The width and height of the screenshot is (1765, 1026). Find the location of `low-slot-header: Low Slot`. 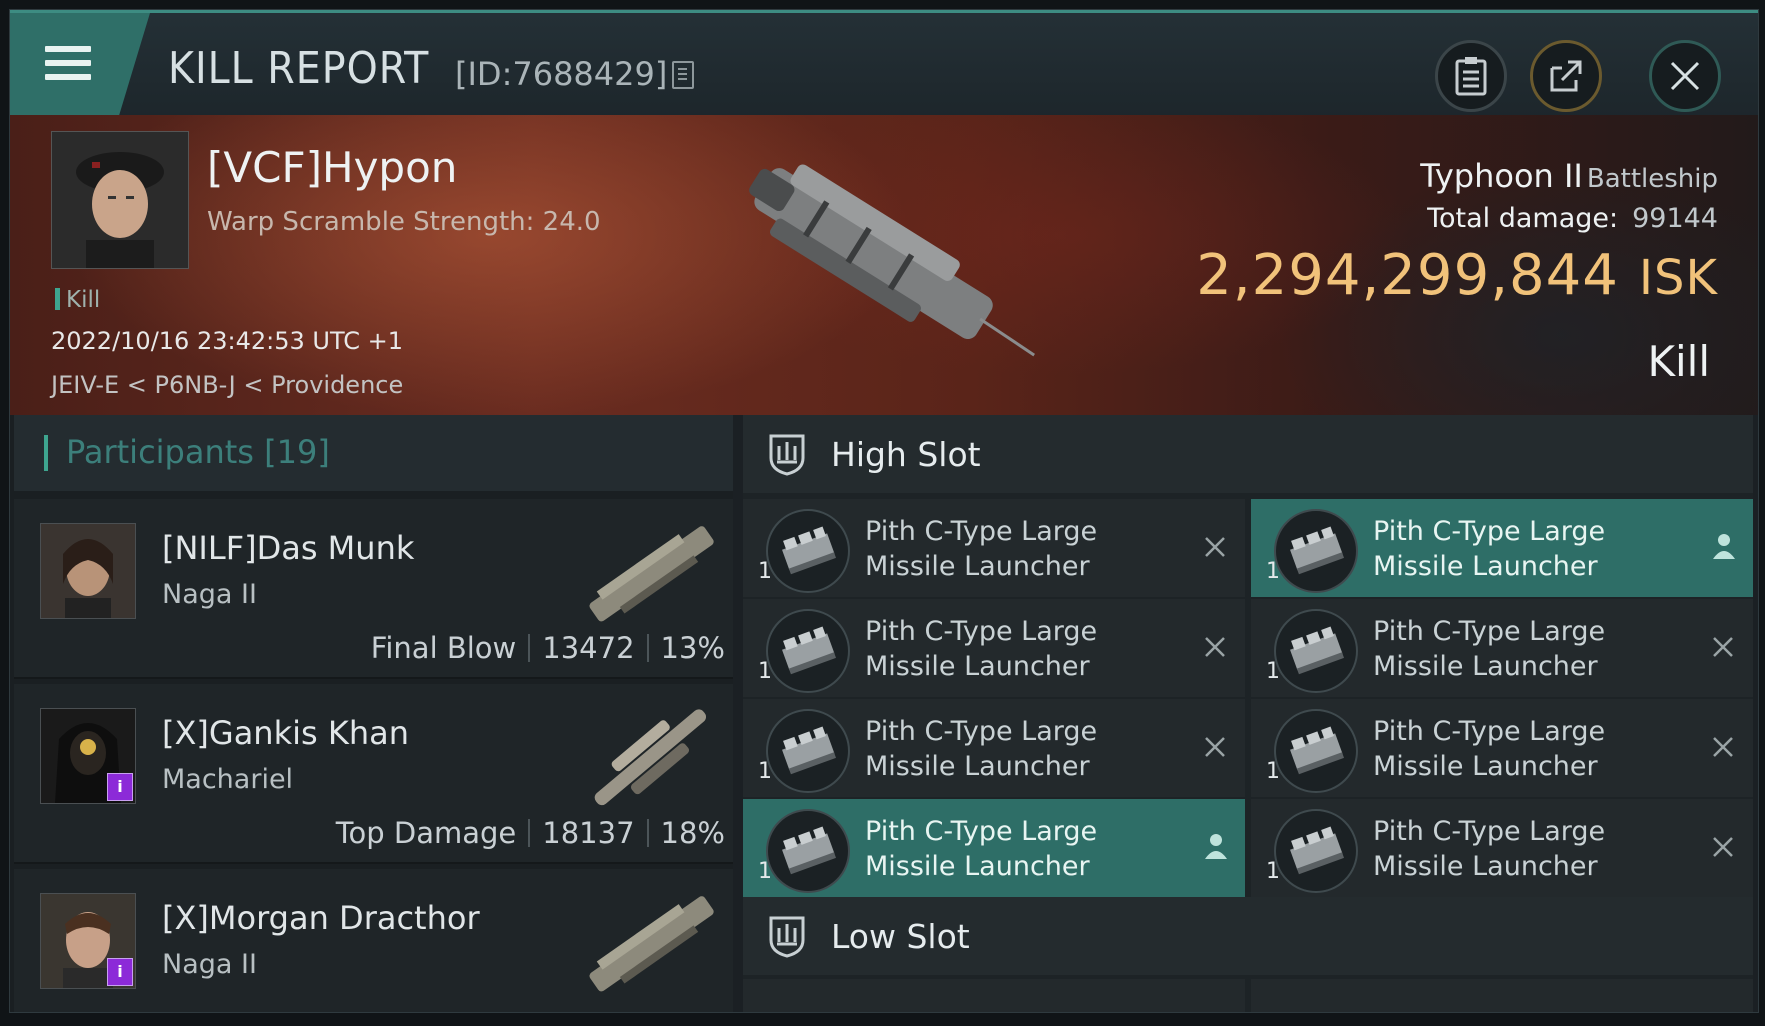

low-slot-header: Low Slot is located at coordinates (1248, 936).